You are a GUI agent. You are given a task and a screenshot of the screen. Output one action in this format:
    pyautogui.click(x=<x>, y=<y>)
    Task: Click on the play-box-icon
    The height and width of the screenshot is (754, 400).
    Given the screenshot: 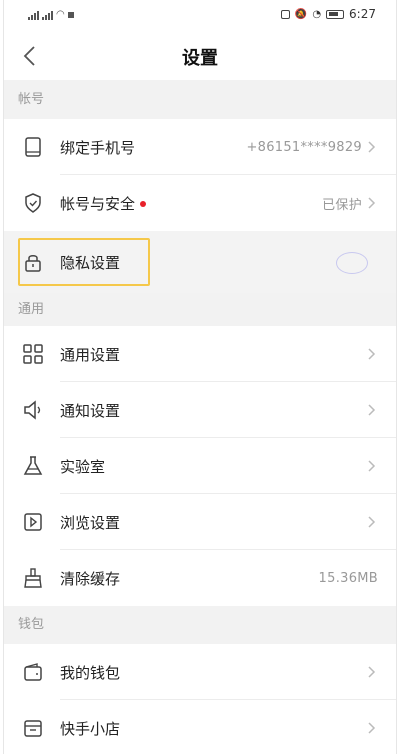 What is the action you would take?
    pyautogui.click(x=33, y=522)
    